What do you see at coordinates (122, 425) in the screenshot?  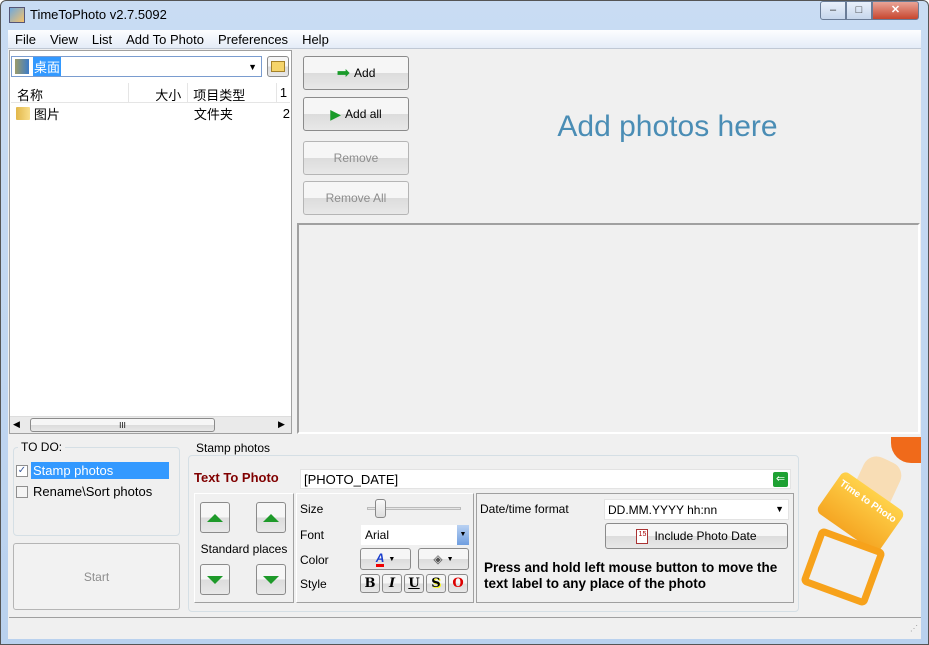 I see `scroll-thumb: III` at bounding box center [122, 425].